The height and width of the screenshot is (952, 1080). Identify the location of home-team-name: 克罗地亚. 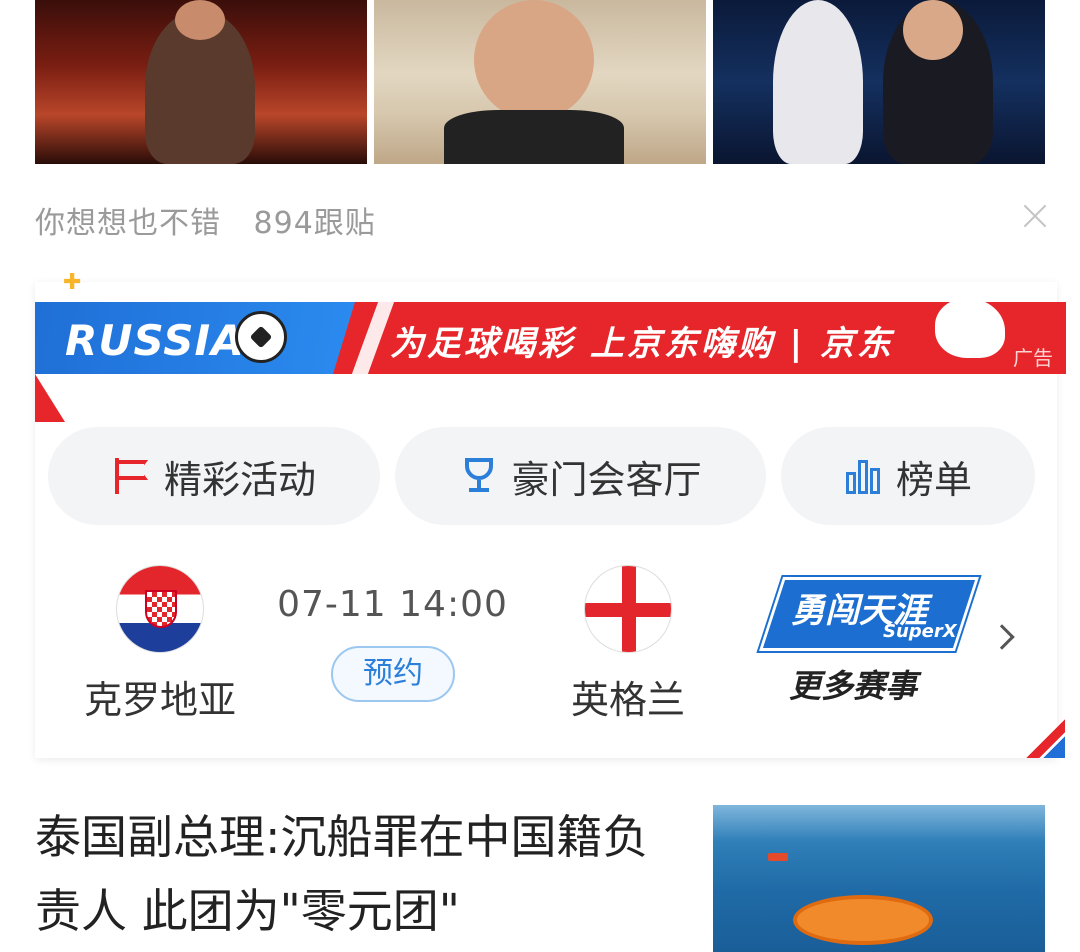
(159, 700).